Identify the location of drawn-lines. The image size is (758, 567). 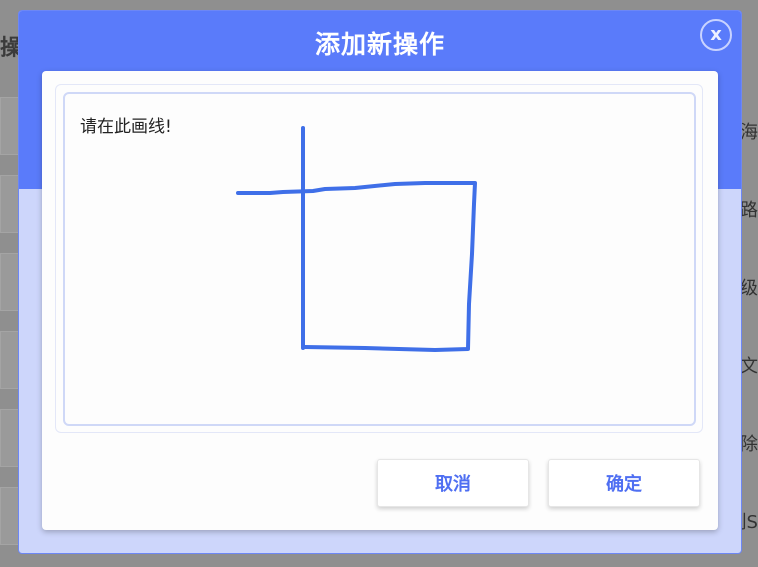
(356, 239).